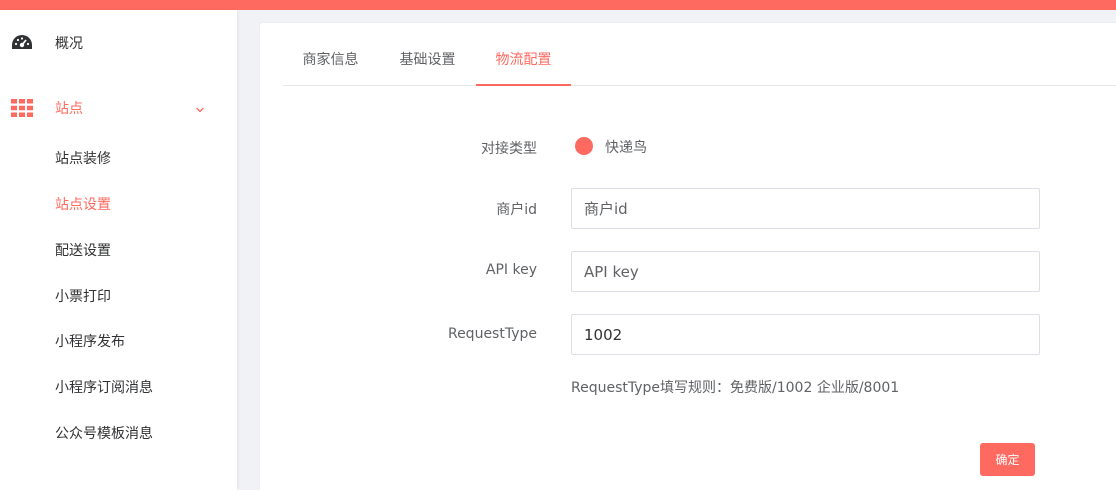 This screenshot has height=490, width=1116. What do you see at coordinates (805, 271) in the screenshot?
I see `api-key-input` at bounding box center [805, 271].